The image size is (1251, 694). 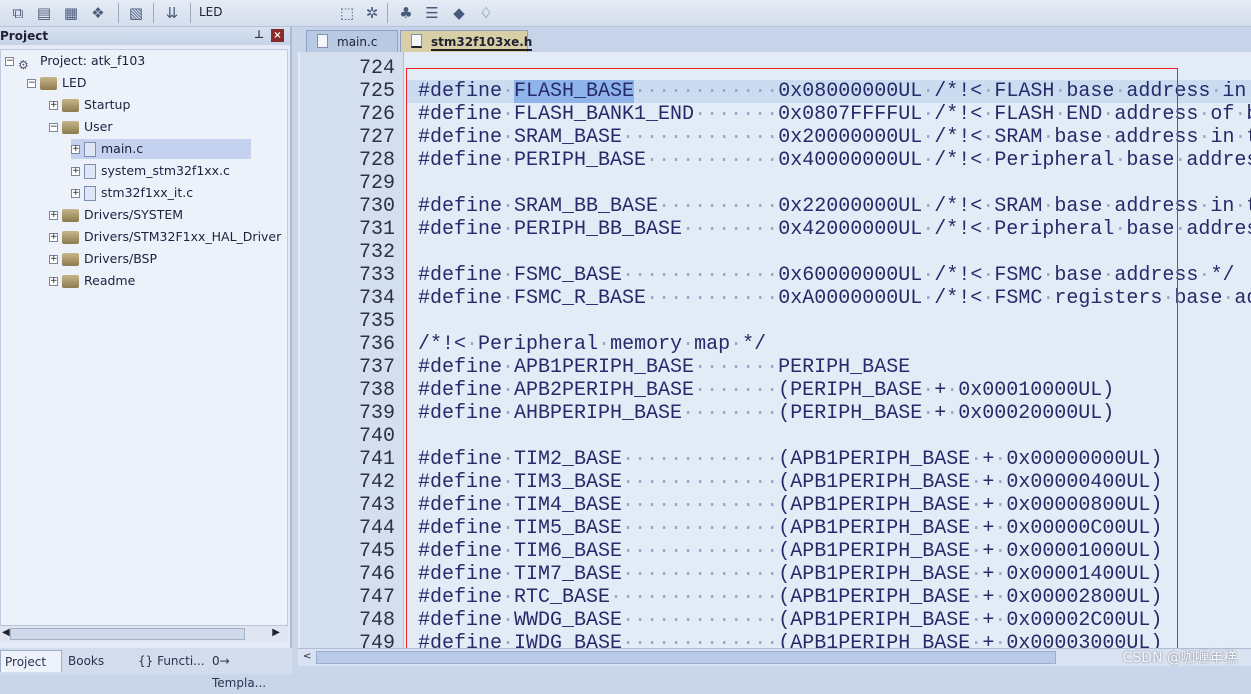 What do you see at coordinates (482, 43) in the screenshot?
I see `editor-tab-label: stm32f103xe.h` at bounding box center [482, 43].